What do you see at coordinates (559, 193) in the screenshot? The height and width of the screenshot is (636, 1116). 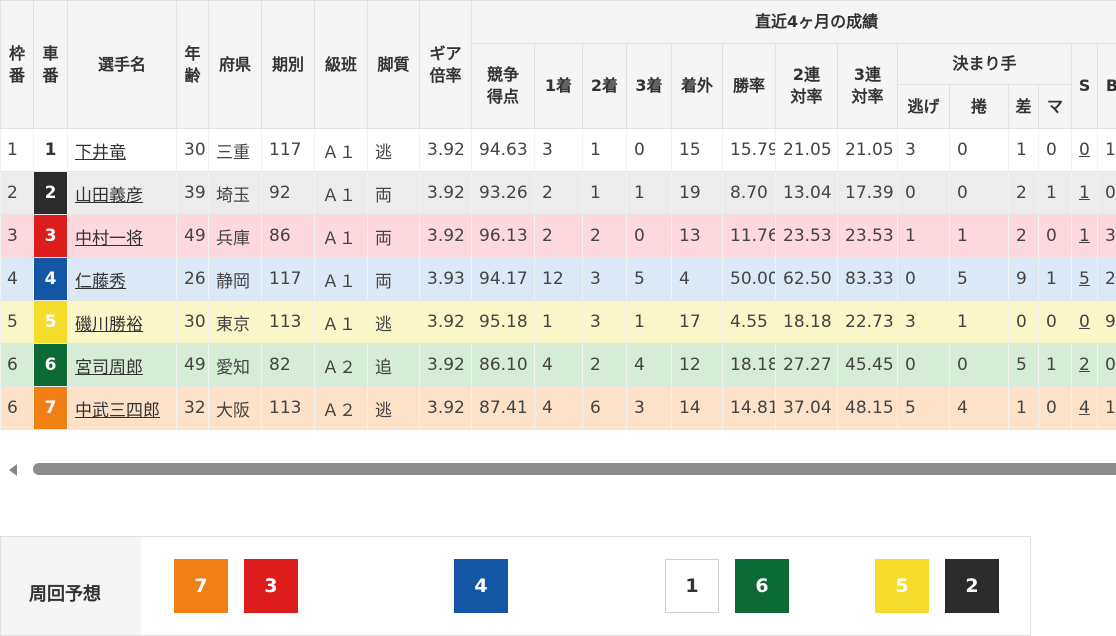 I see `cell-first: 2` at bounding box center [559, 193].